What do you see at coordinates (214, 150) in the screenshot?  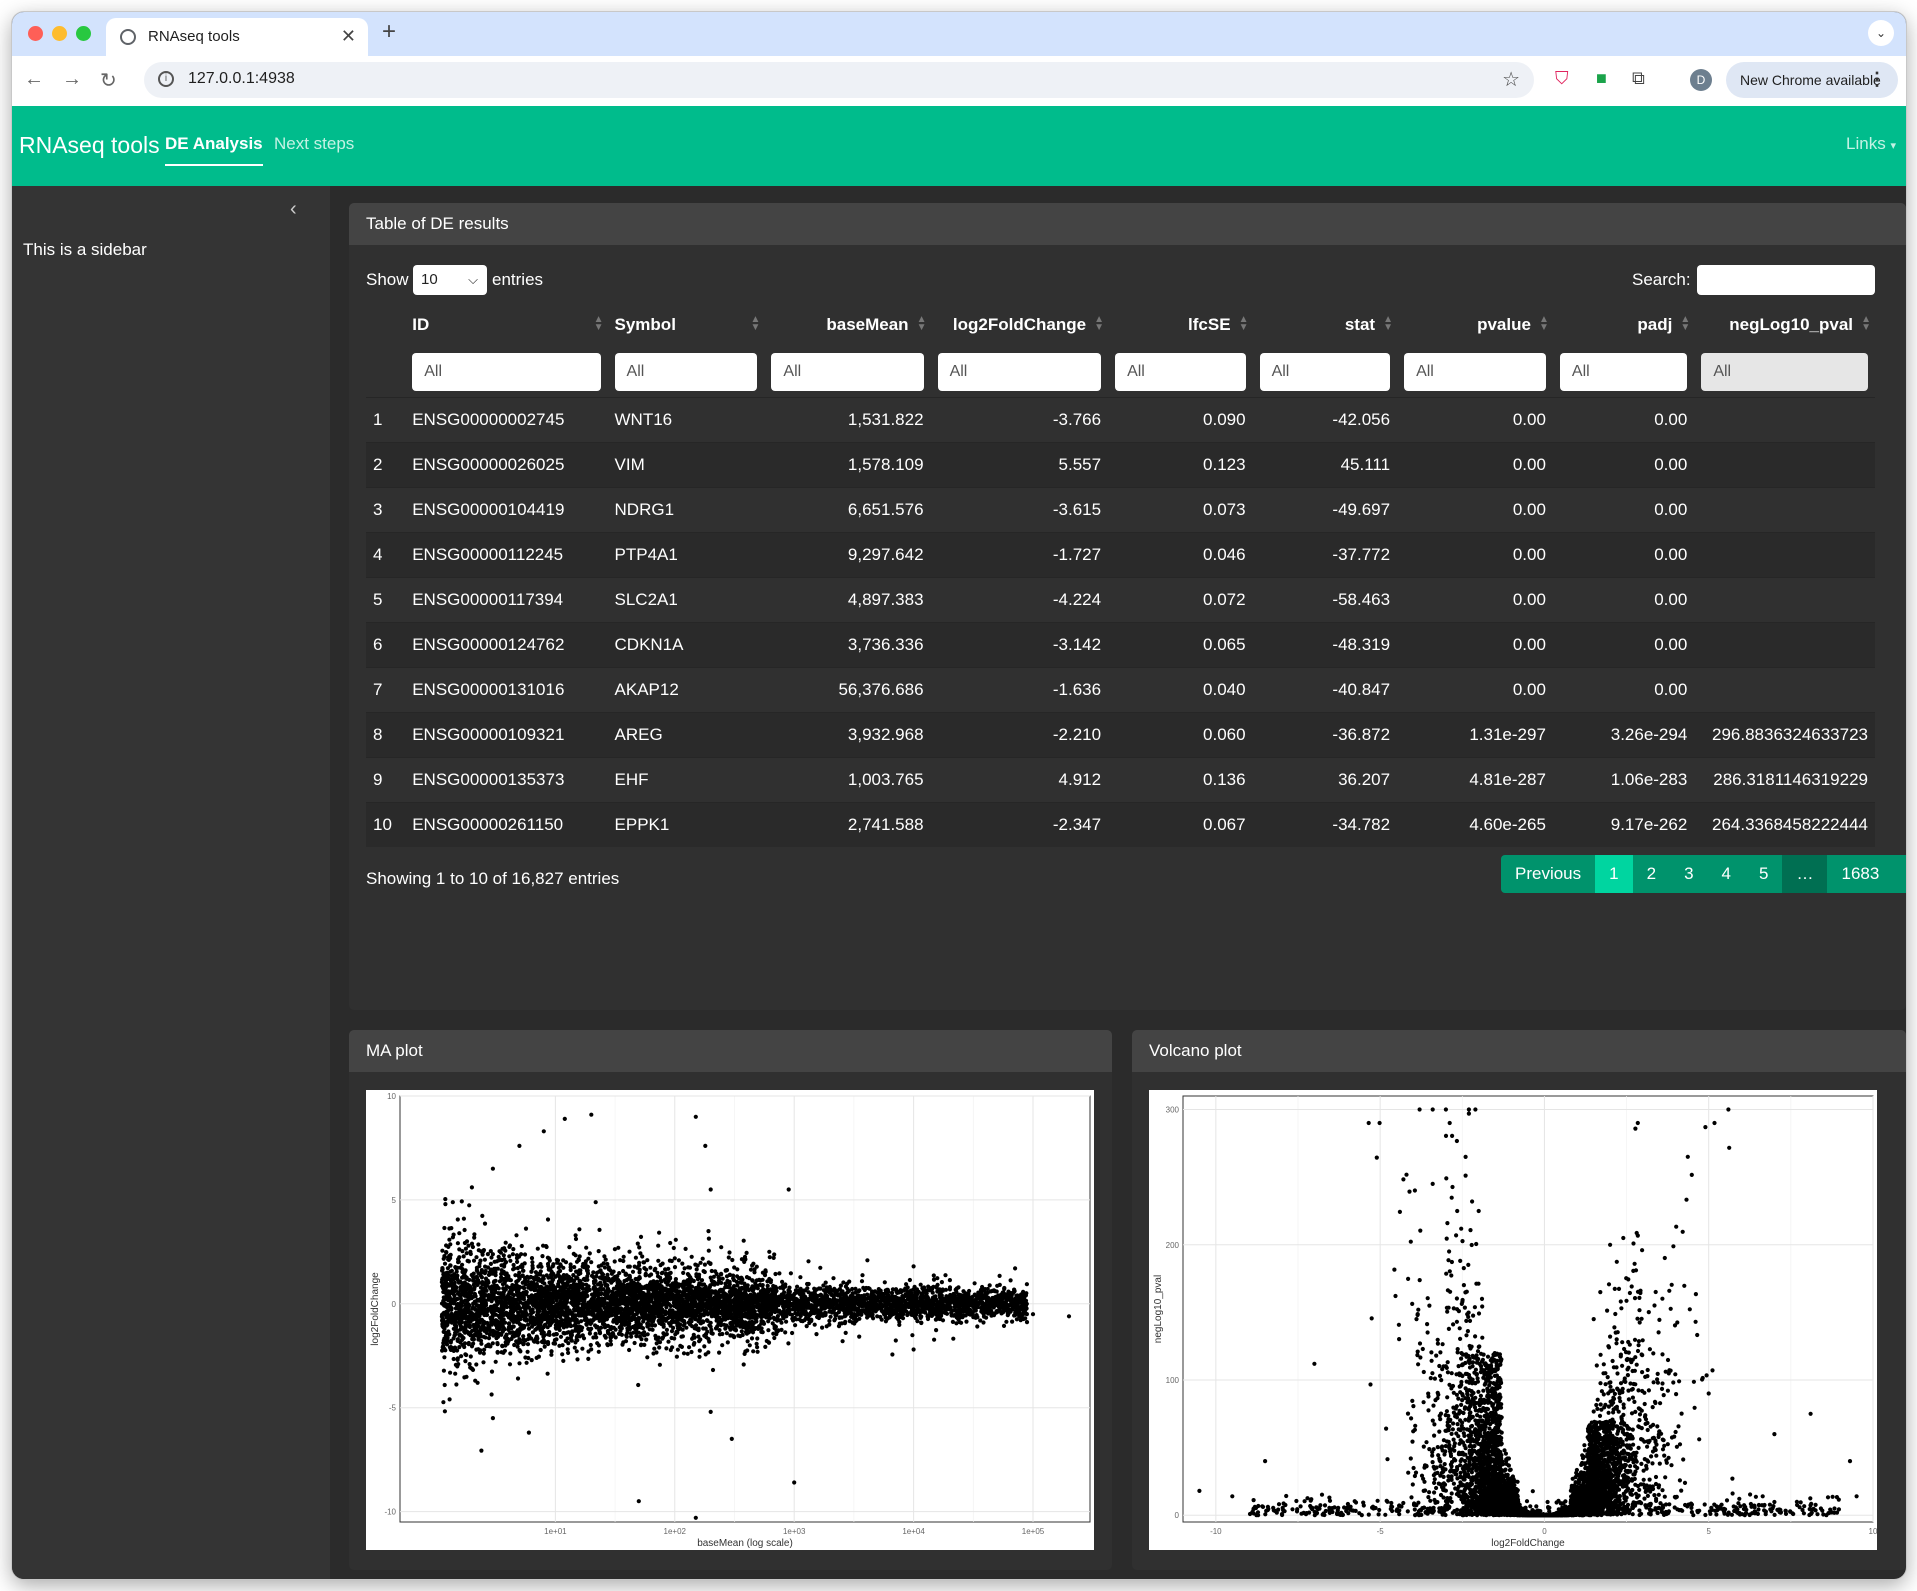 I see `nav-tab-de-analysis: DE Analysis` at bounding box center [214, 150].